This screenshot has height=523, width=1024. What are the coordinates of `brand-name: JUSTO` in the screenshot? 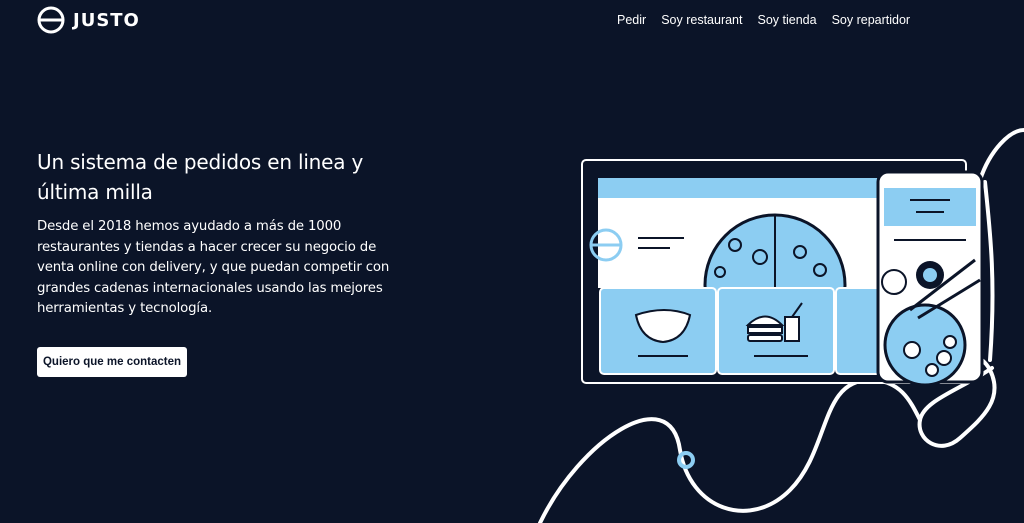 It's located at (106, 20).